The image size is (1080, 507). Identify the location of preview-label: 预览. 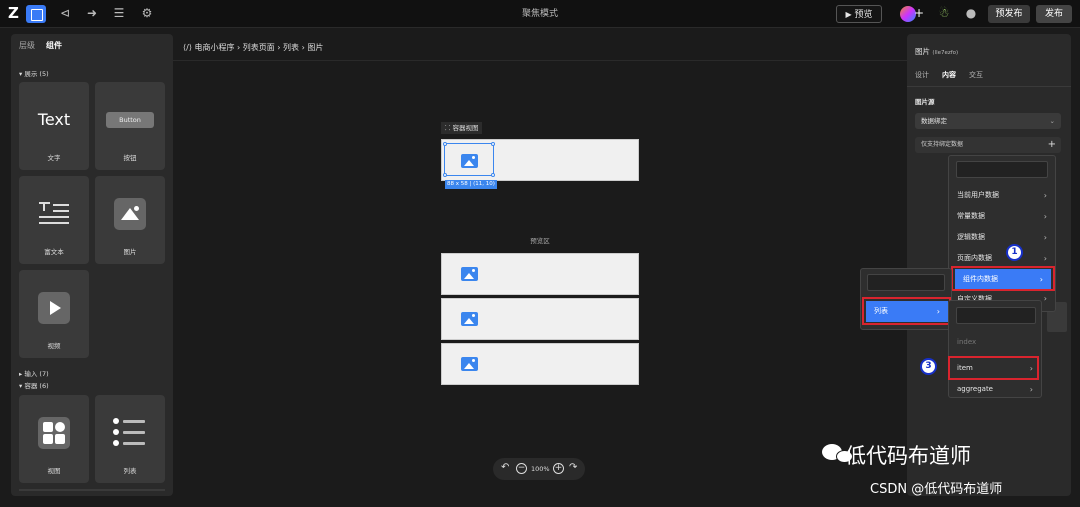
(863, 15).